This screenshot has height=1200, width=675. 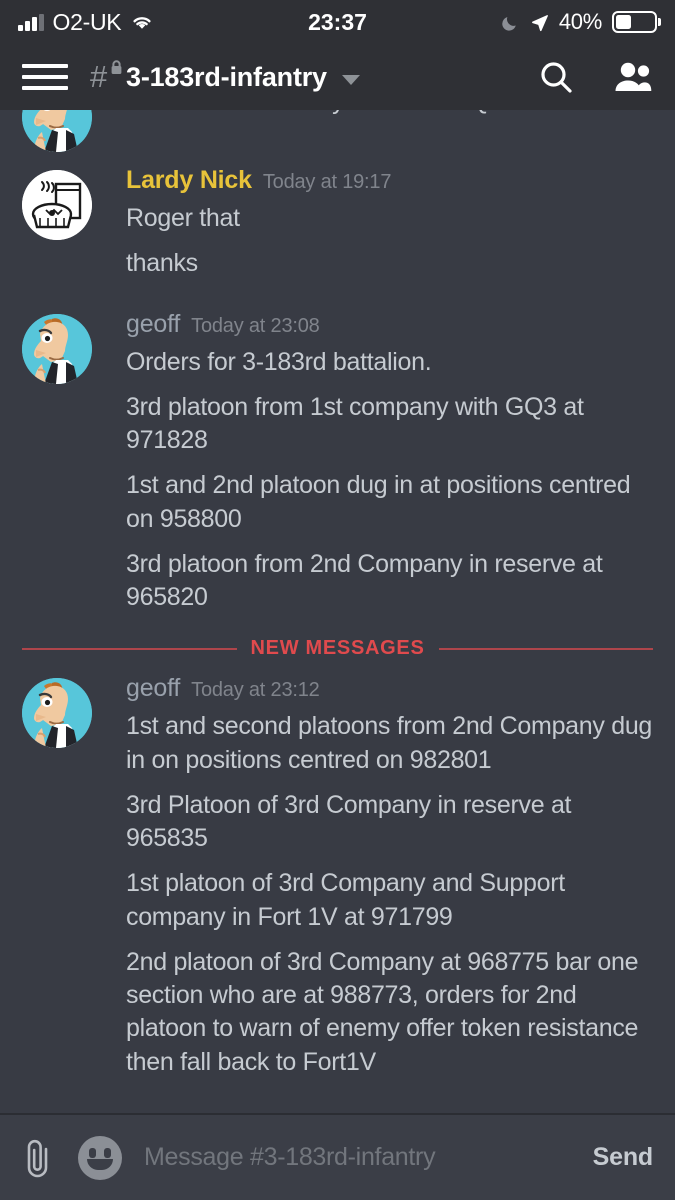 What do you see at coordinates (389, 689) in the screenshot?
I see `message-header: geoff Today at 23:12` at bounding box center [389, 689].